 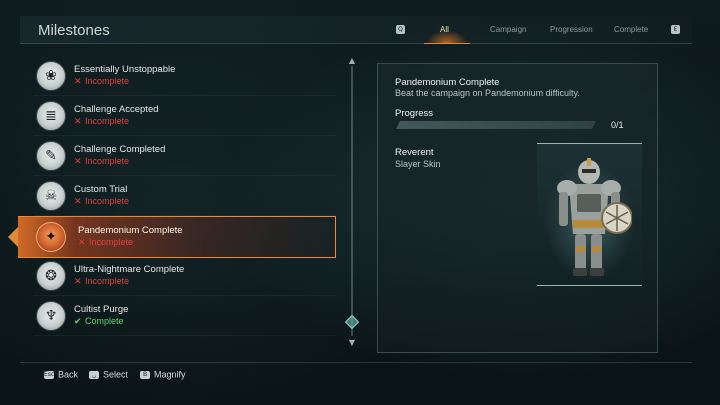 What do you see at coordinates (116, 109) in the screenshot?
I see `milestone-name: Challenge Accepted` at bounding box center [116, 109].